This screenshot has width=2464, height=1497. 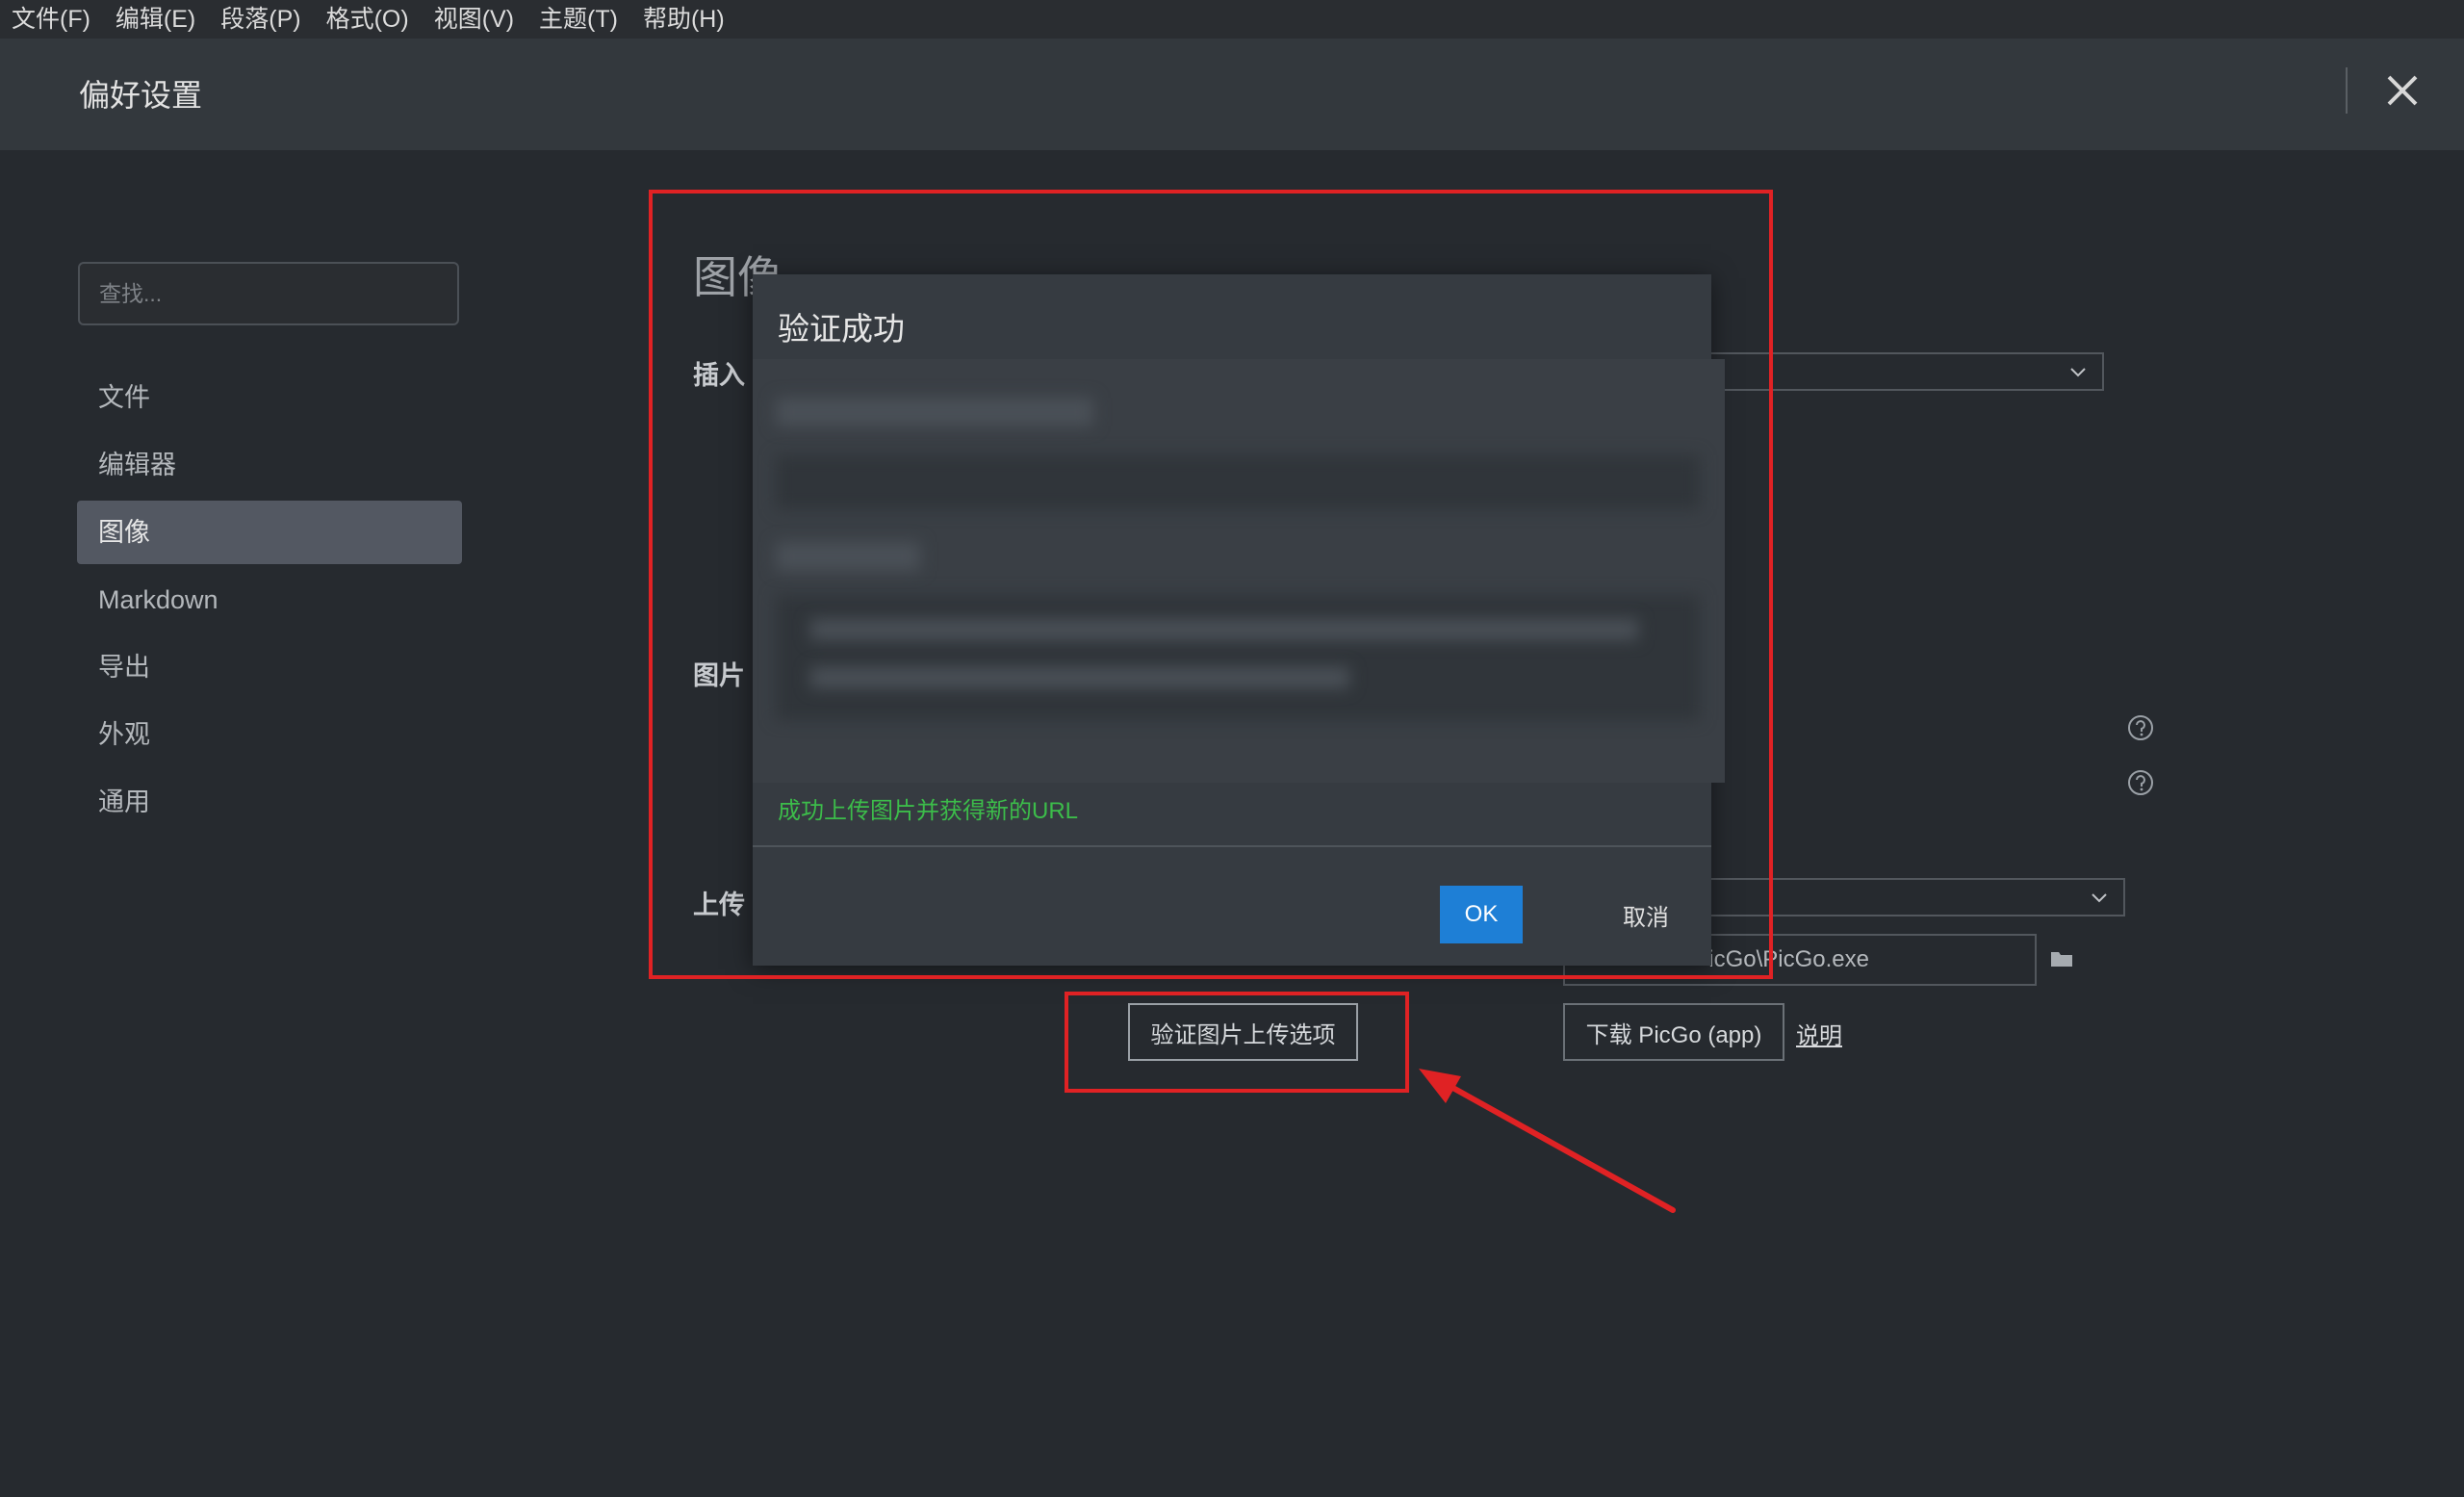 What do you see at coordinates (269, 532) in the screenshot?
I see `sidebar-item-image: 图像` at bounding box center [269, 532].